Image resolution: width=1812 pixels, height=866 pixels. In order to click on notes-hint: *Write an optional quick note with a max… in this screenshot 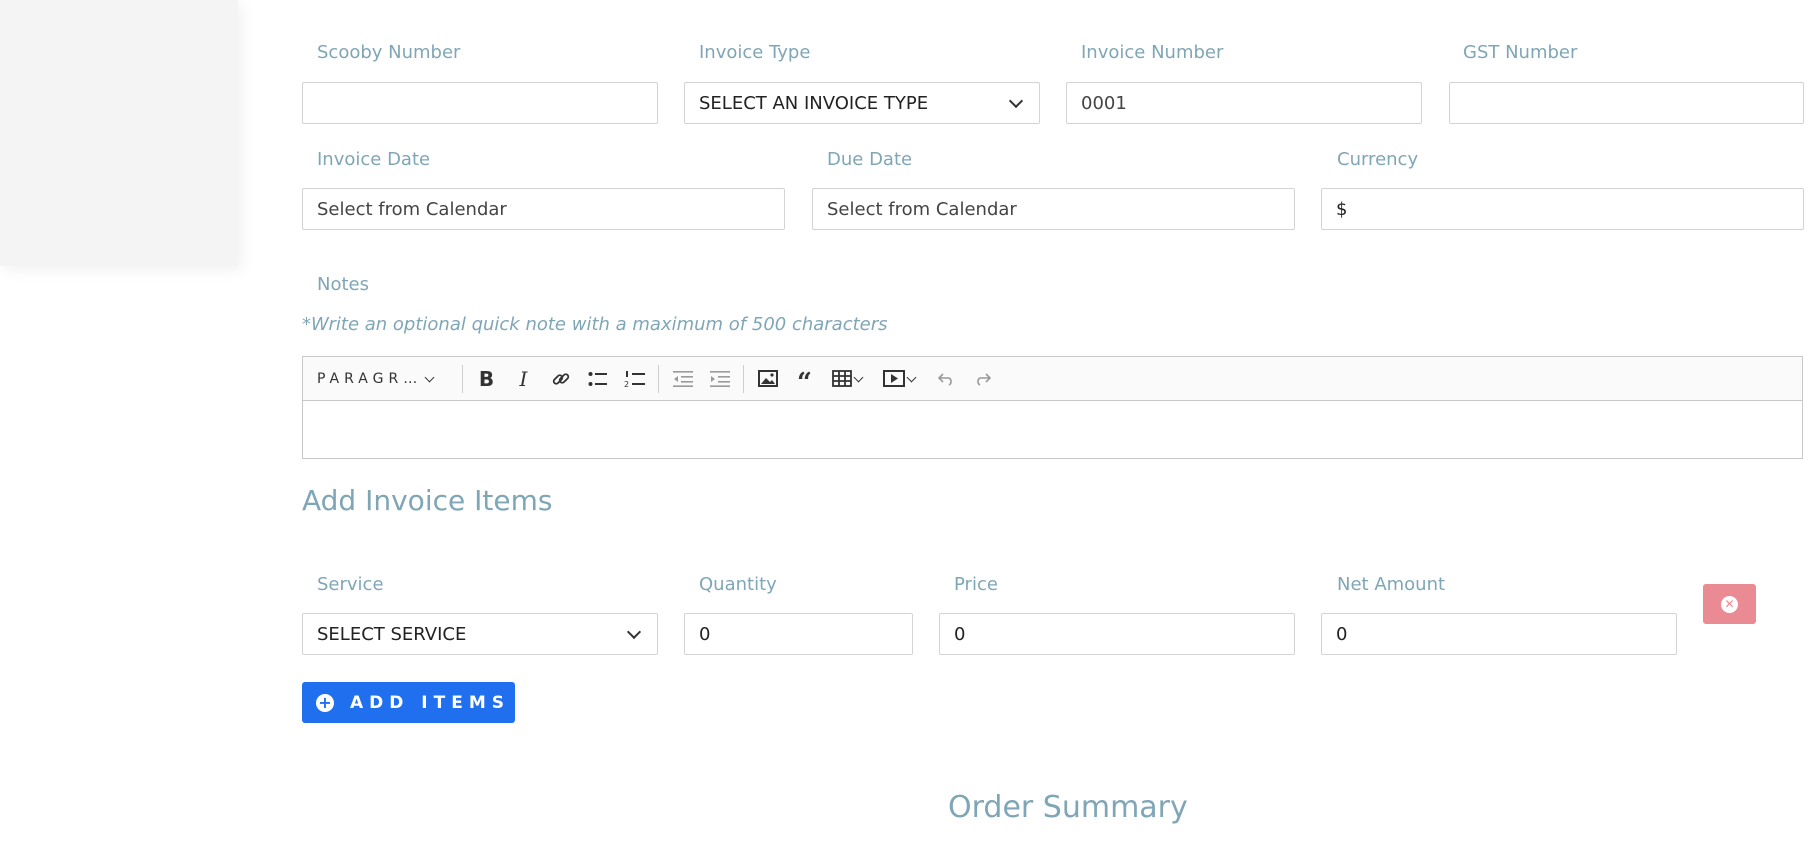, I will do `click(595, 324)`.